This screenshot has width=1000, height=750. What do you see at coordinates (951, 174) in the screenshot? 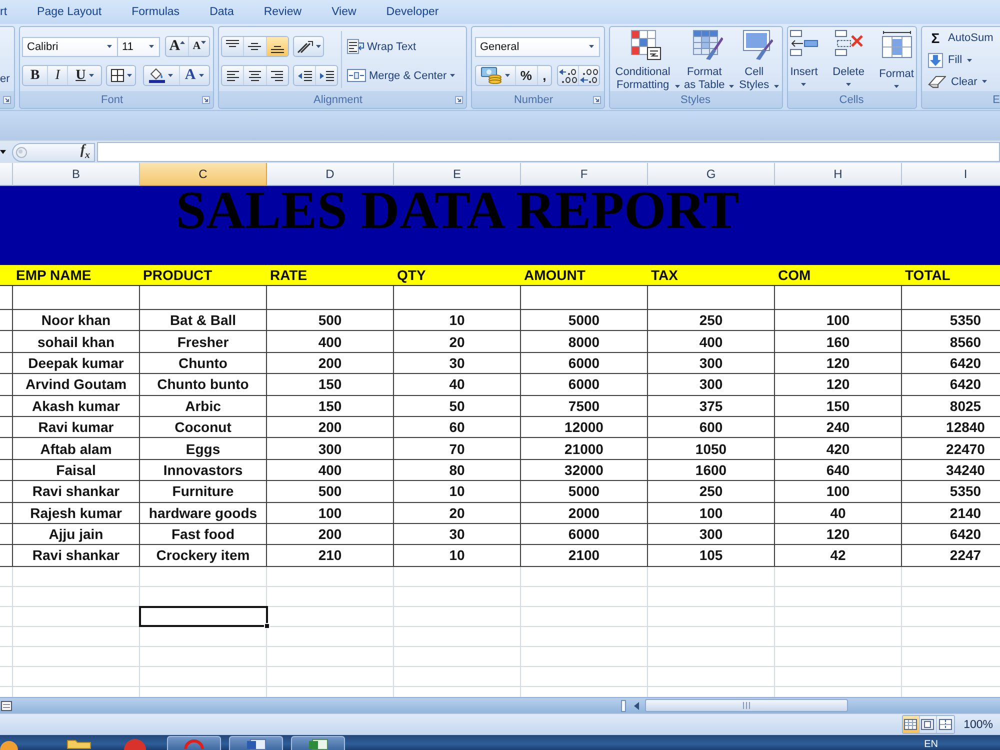
I see `column-header: I` at bounding box center [951, 174].